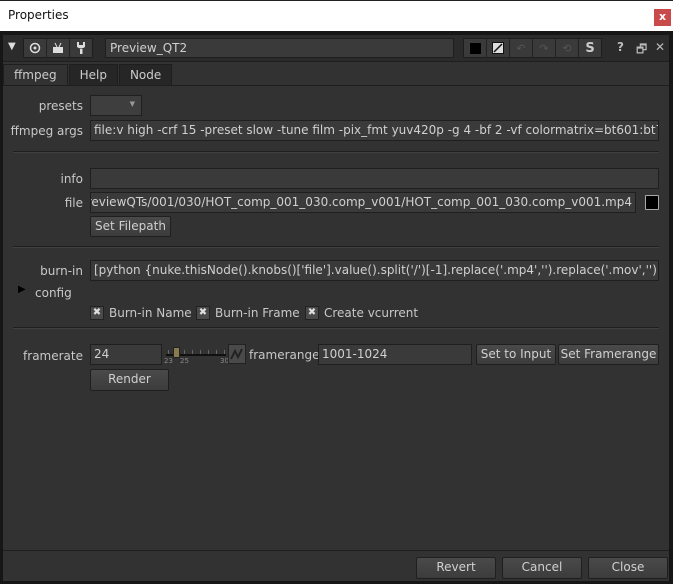 The image size is (673, 584). Describe the element at coordinates (521, 48) in the screenshot. I see `undo-icon: ↶` at that location.